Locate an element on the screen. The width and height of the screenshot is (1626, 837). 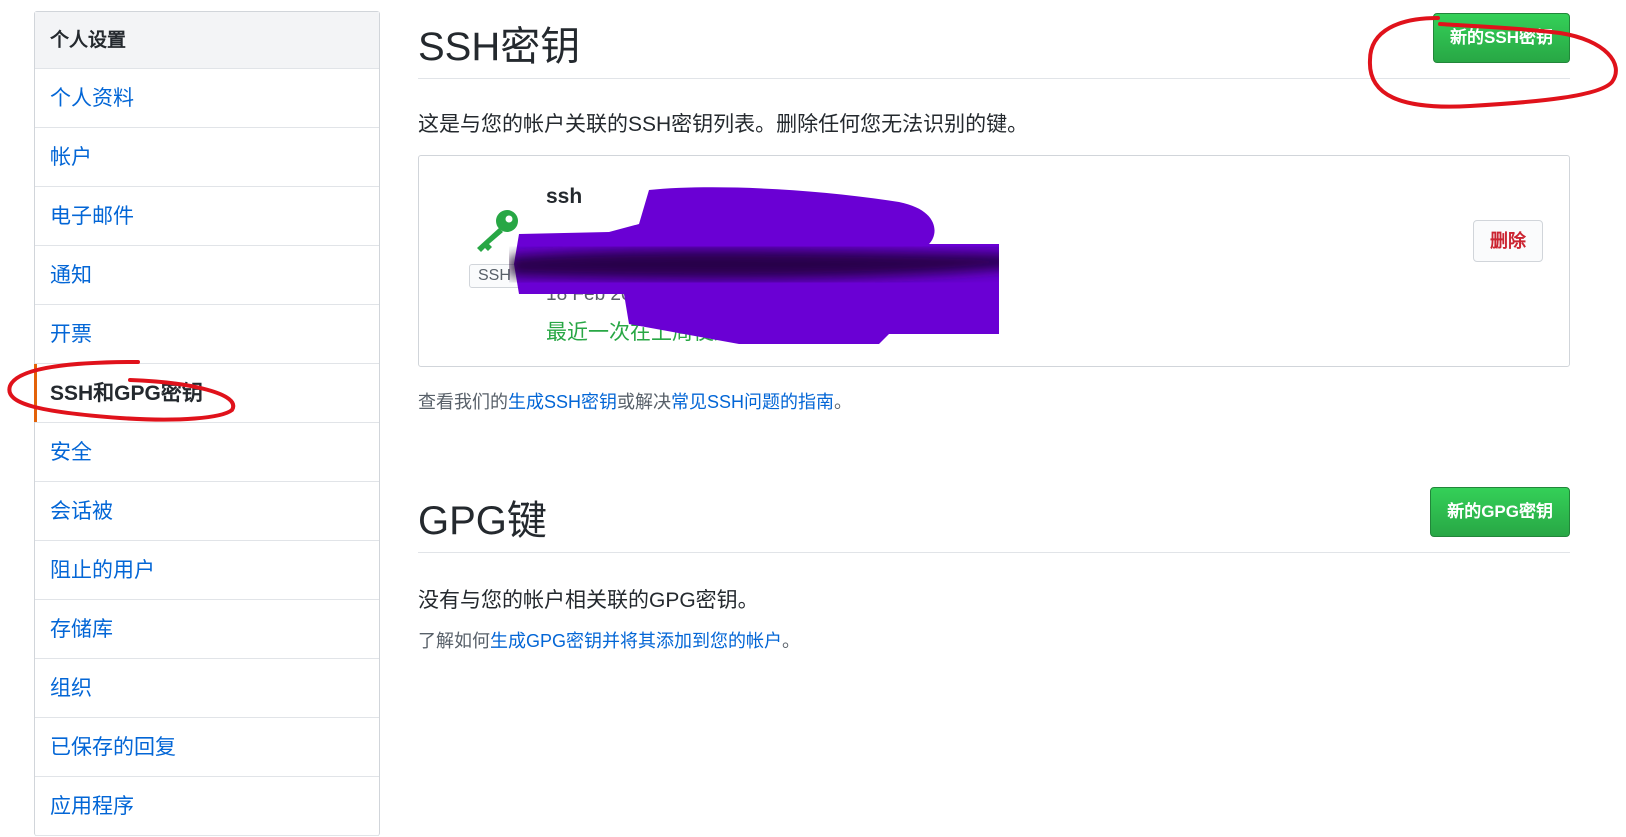
sidebar-item-emails: 电子邮件 is located at coordinates (207, 216).